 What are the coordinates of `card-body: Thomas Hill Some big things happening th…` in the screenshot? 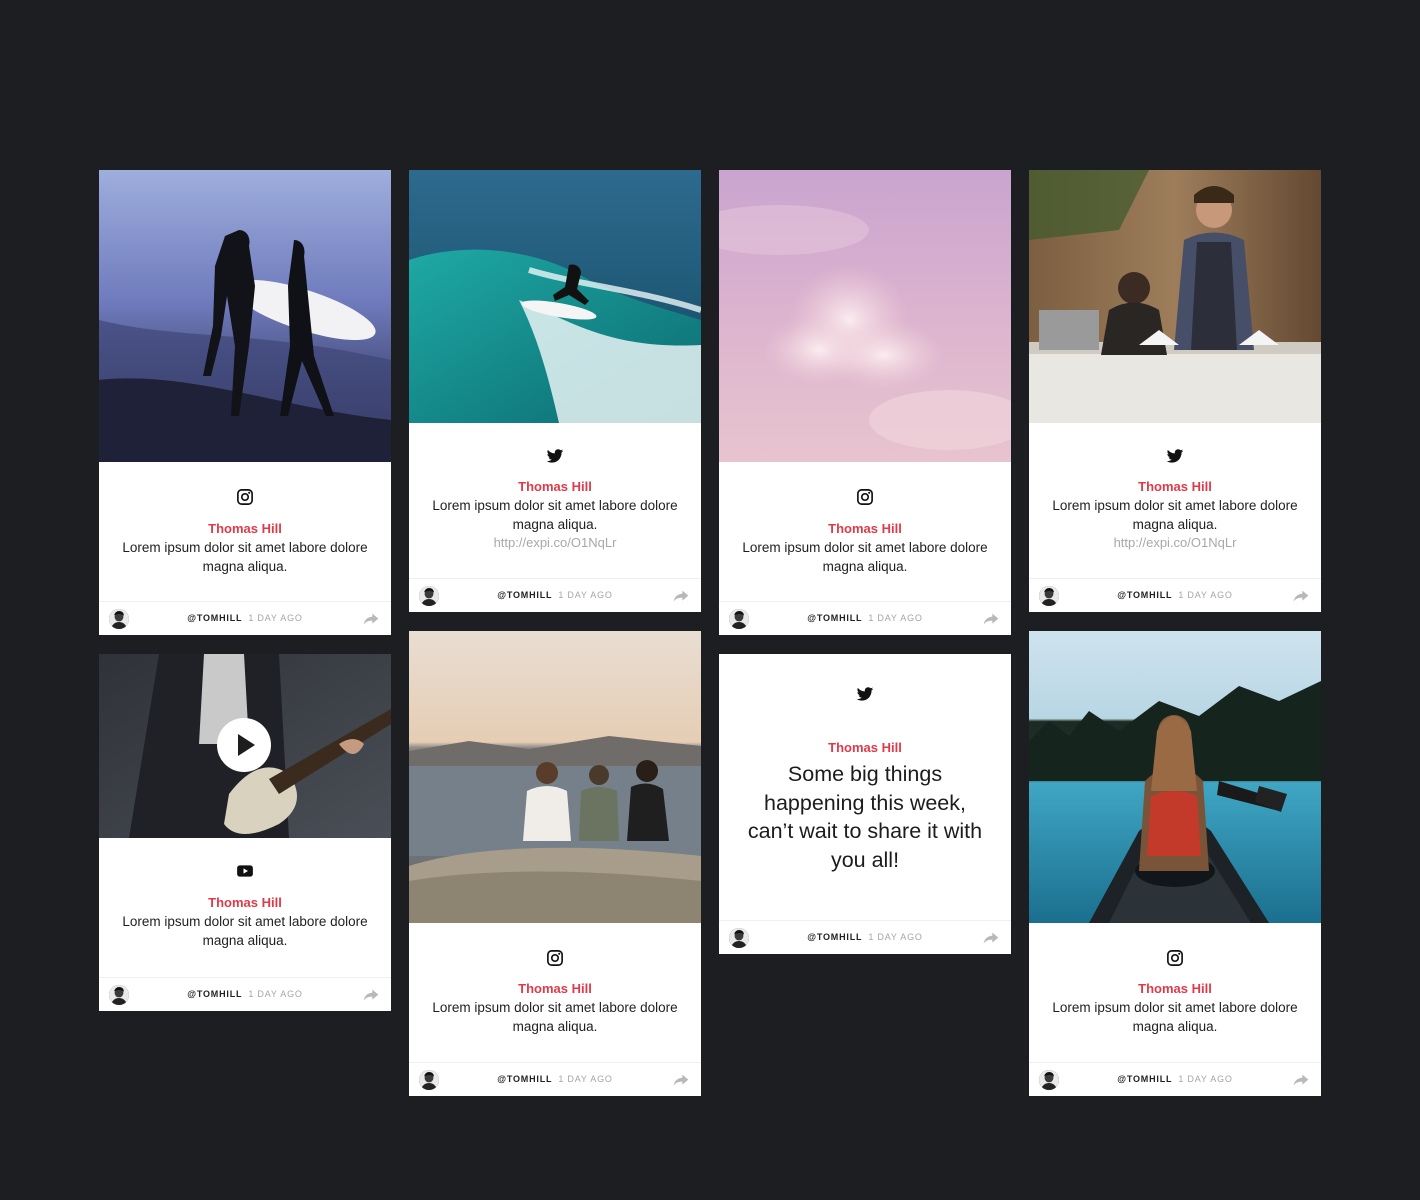 It's located at (865, 787).